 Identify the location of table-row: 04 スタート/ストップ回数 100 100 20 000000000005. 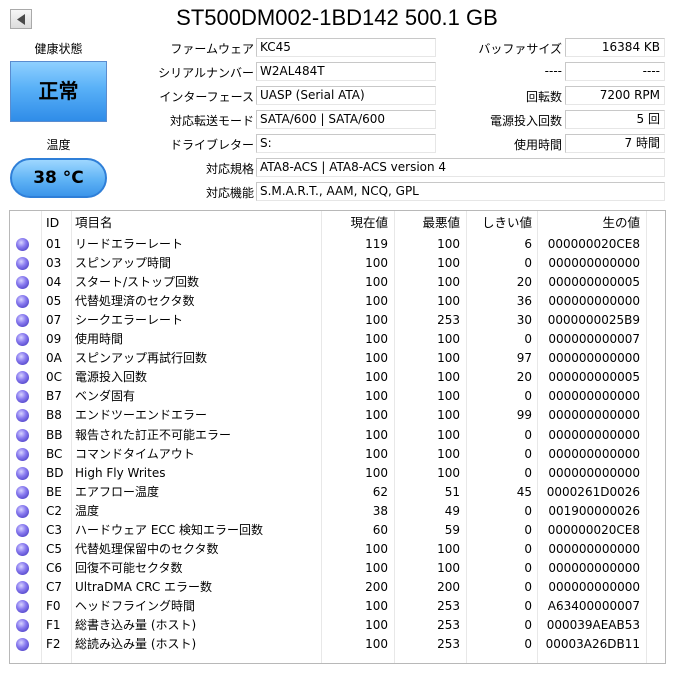
(328, 282).